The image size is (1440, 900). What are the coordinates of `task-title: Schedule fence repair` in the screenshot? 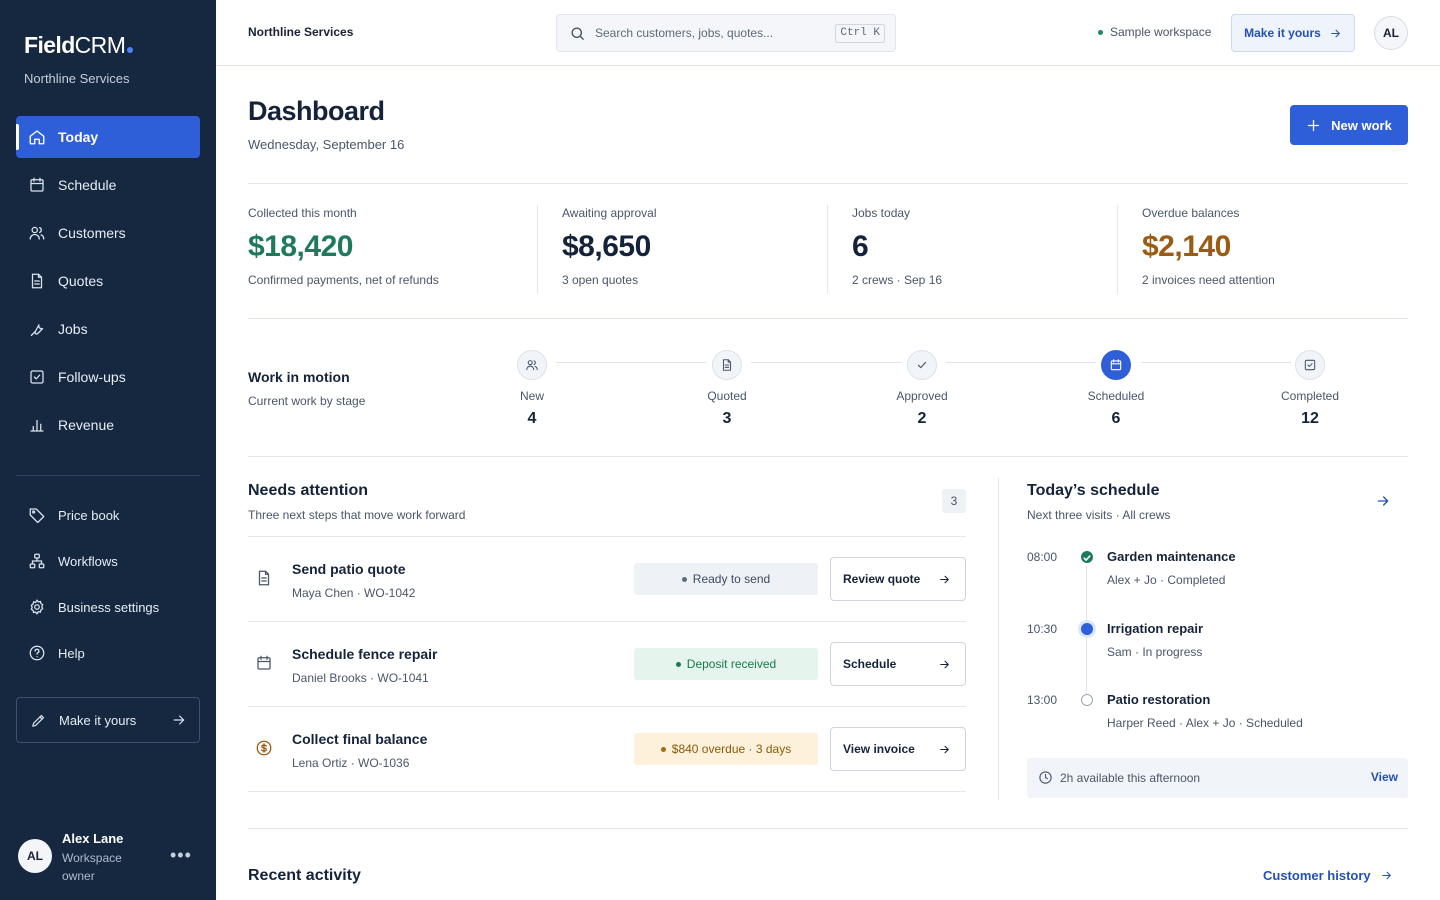 It's located at (365, 654).